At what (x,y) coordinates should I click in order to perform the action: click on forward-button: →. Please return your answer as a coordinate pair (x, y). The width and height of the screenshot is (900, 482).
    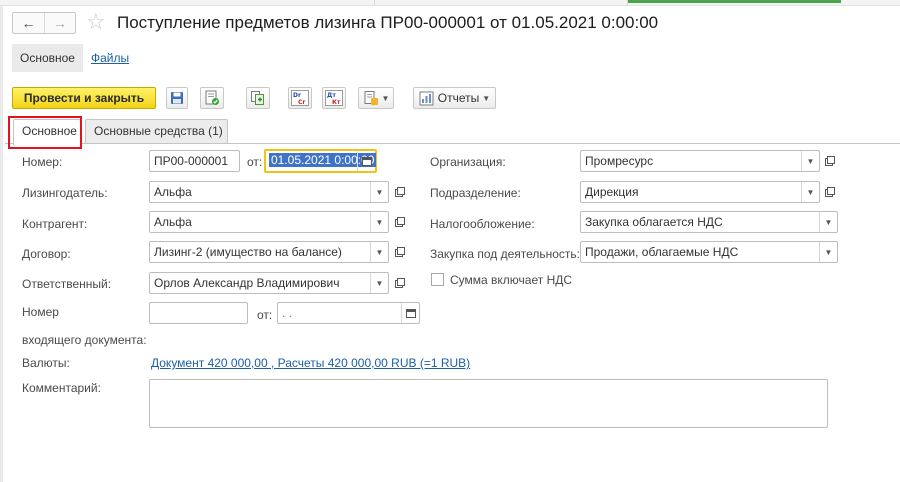
    Looking at the image, I should click on (59, 23).